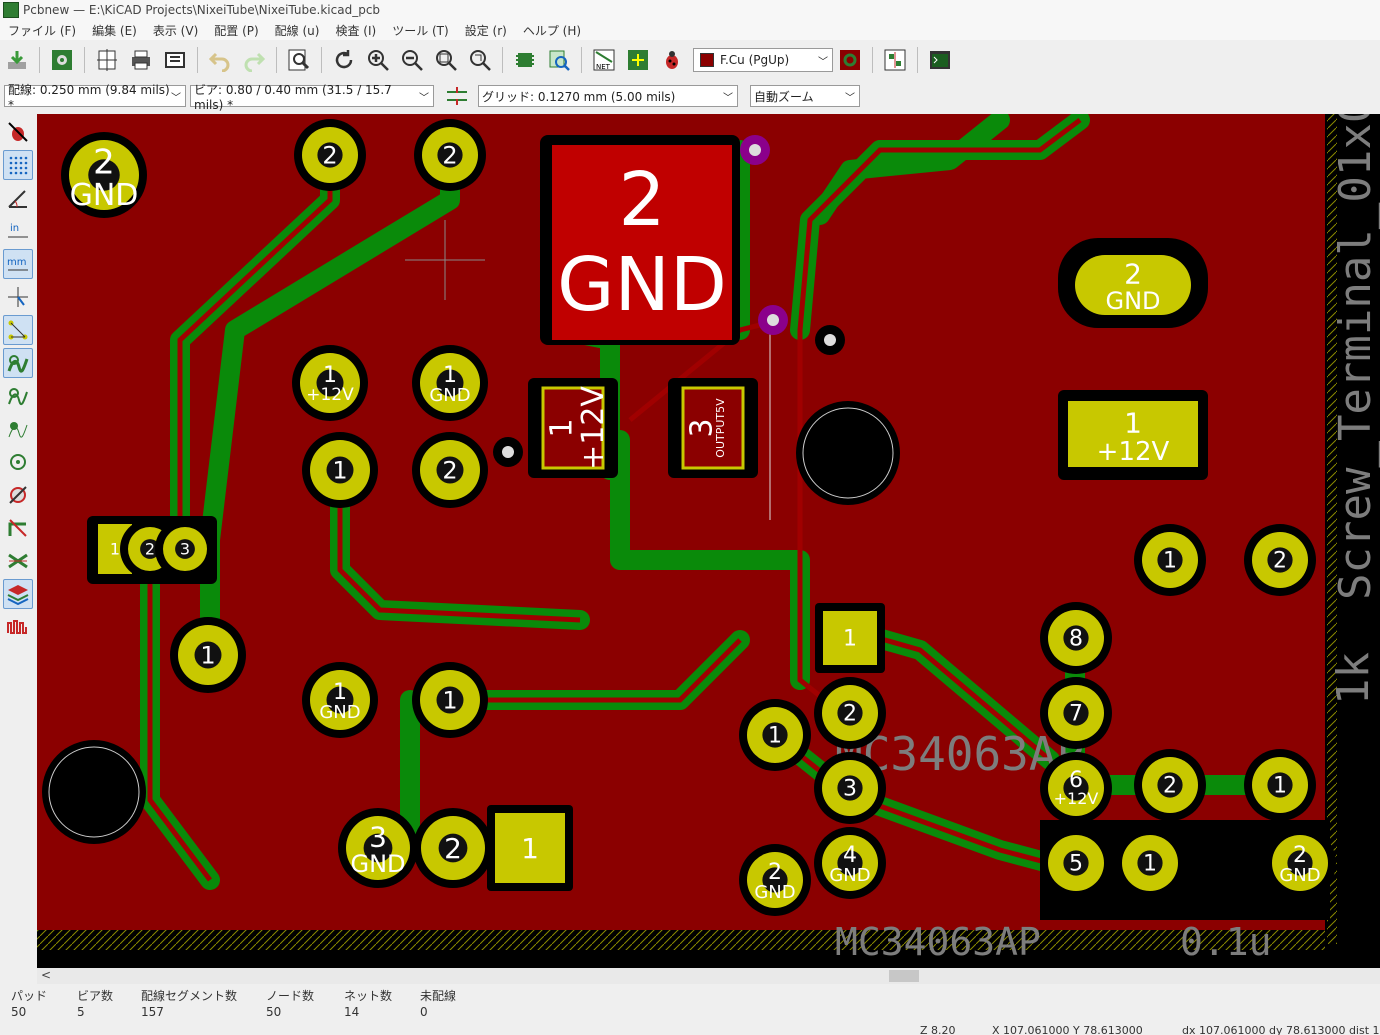 This screenshot has width=1380, height=1035. I want to click on menu-inspect: 検査 (I), so click(355, 30).